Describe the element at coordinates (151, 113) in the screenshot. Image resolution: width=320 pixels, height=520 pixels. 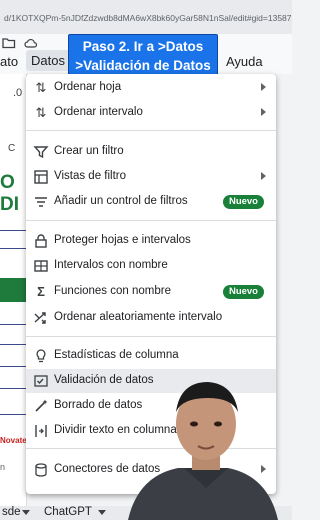
I see `menu-item-ordenar-intervalo: ⇅ Ordenar intervalo` at that location.